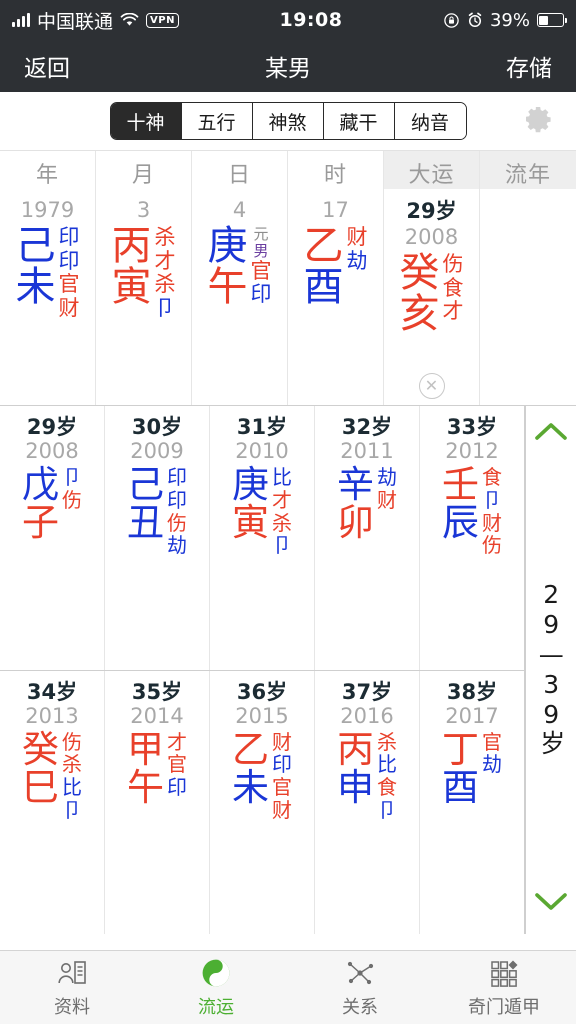 The width and height of the screenshot is (576, 1024). What do you see at coordinates (227, 286) in the screenshot?
I see `earthly-branch: 午` at bounding box center [227, 286].